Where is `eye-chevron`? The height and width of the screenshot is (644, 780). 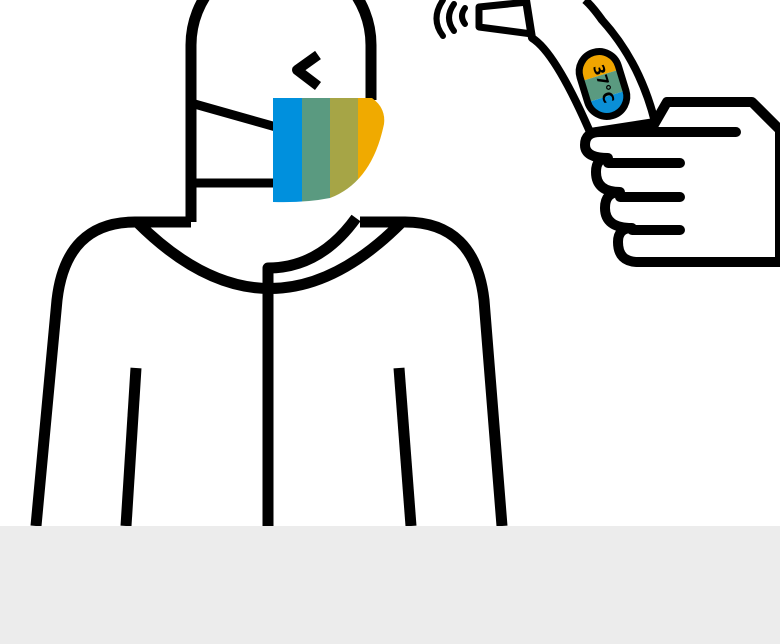
eye-chevron is located at coordinates (307, 70).